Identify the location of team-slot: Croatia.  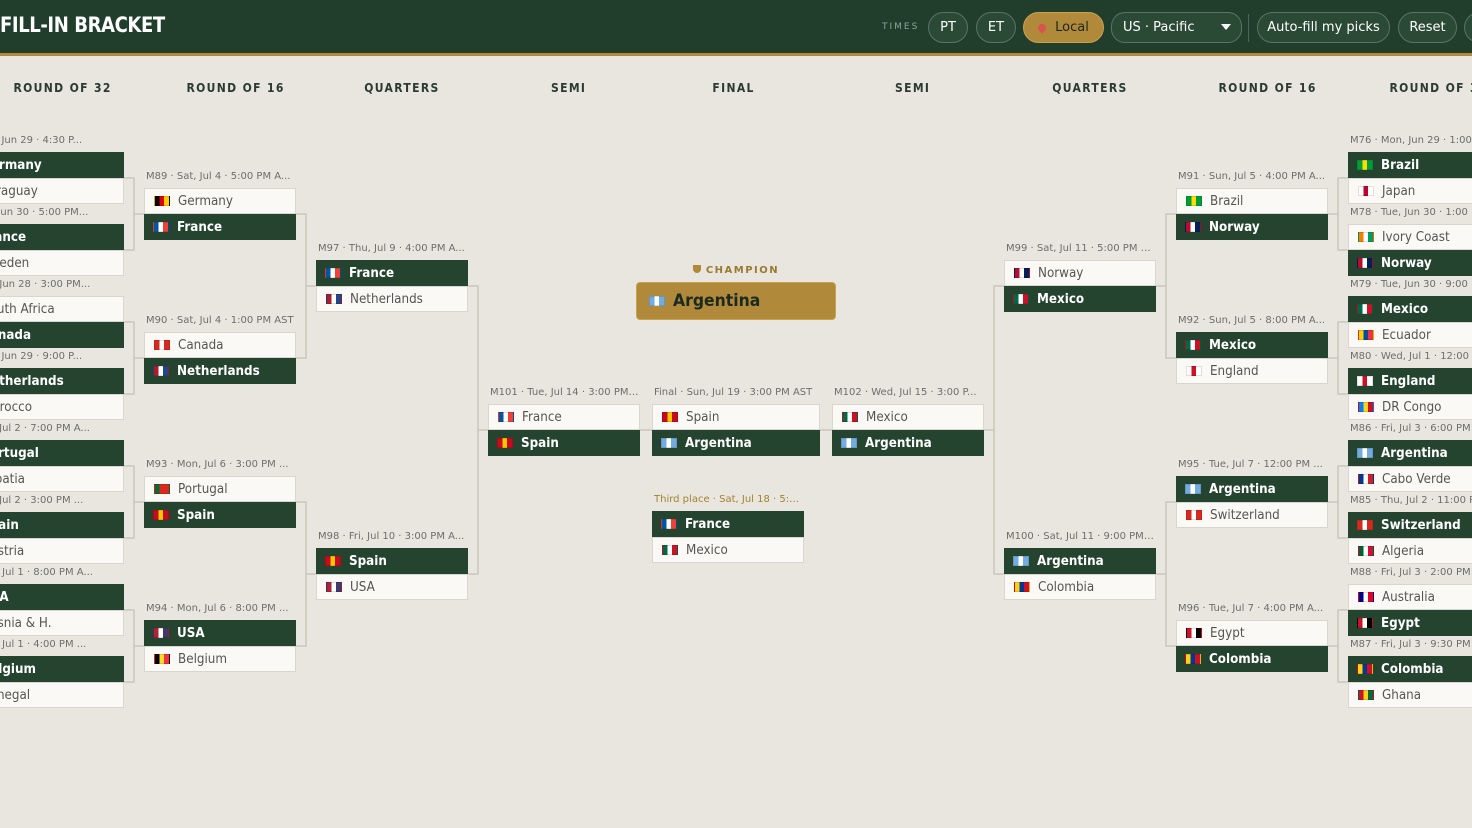
(62, 479).